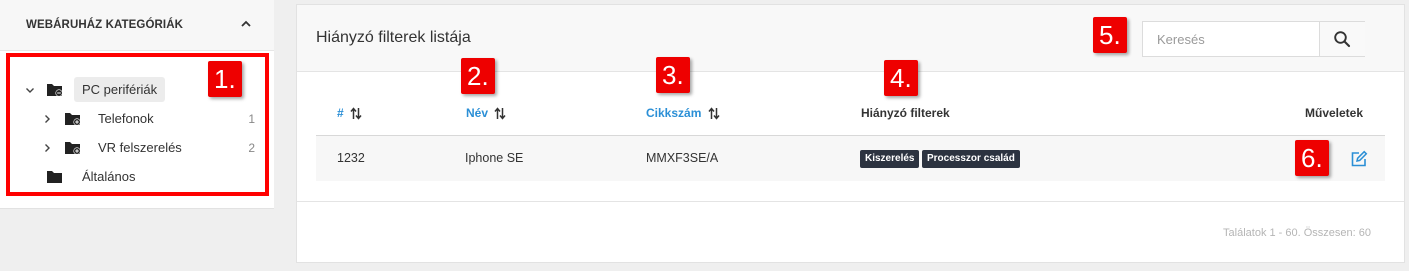 Image resolution: width=1409 pixels, height=271 pixels. I want to click on search-box, so click(1253, 39).